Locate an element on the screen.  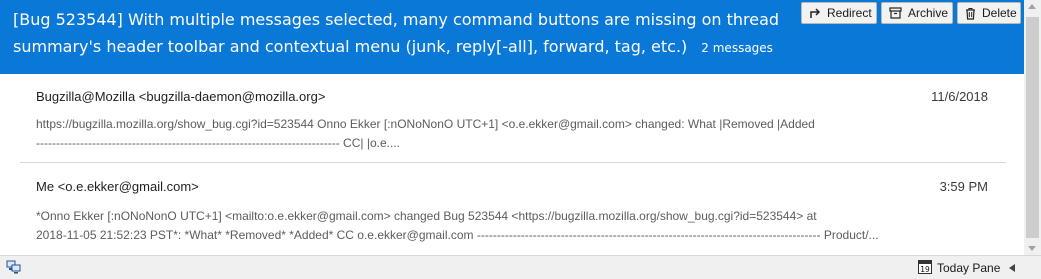
redirect-button: Redirect is located at coordinates (839, 13).